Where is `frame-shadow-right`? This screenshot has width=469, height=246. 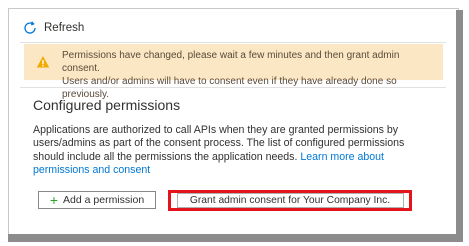
frame-shadow-right is located at coordinates (459, 125).